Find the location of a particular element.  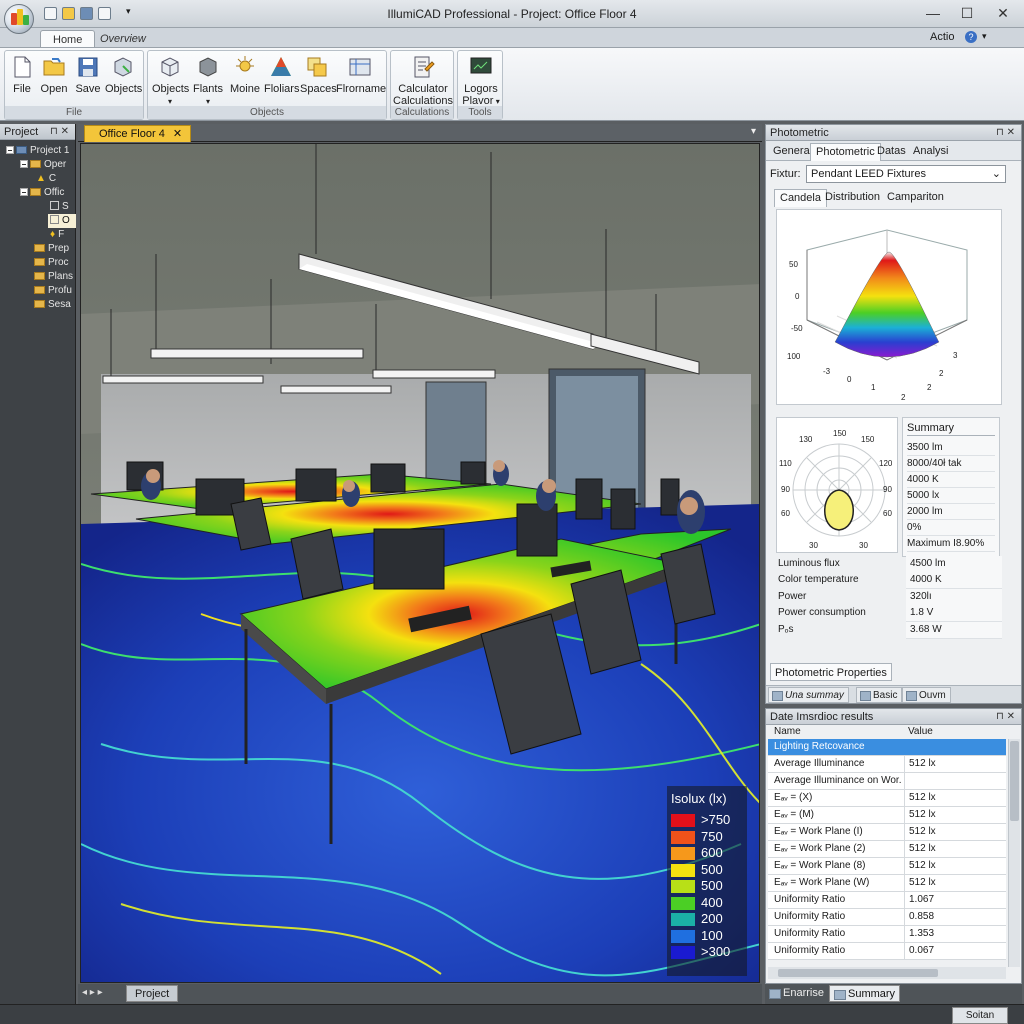

polar-tick: 120 is located at coordinates (886, 463).